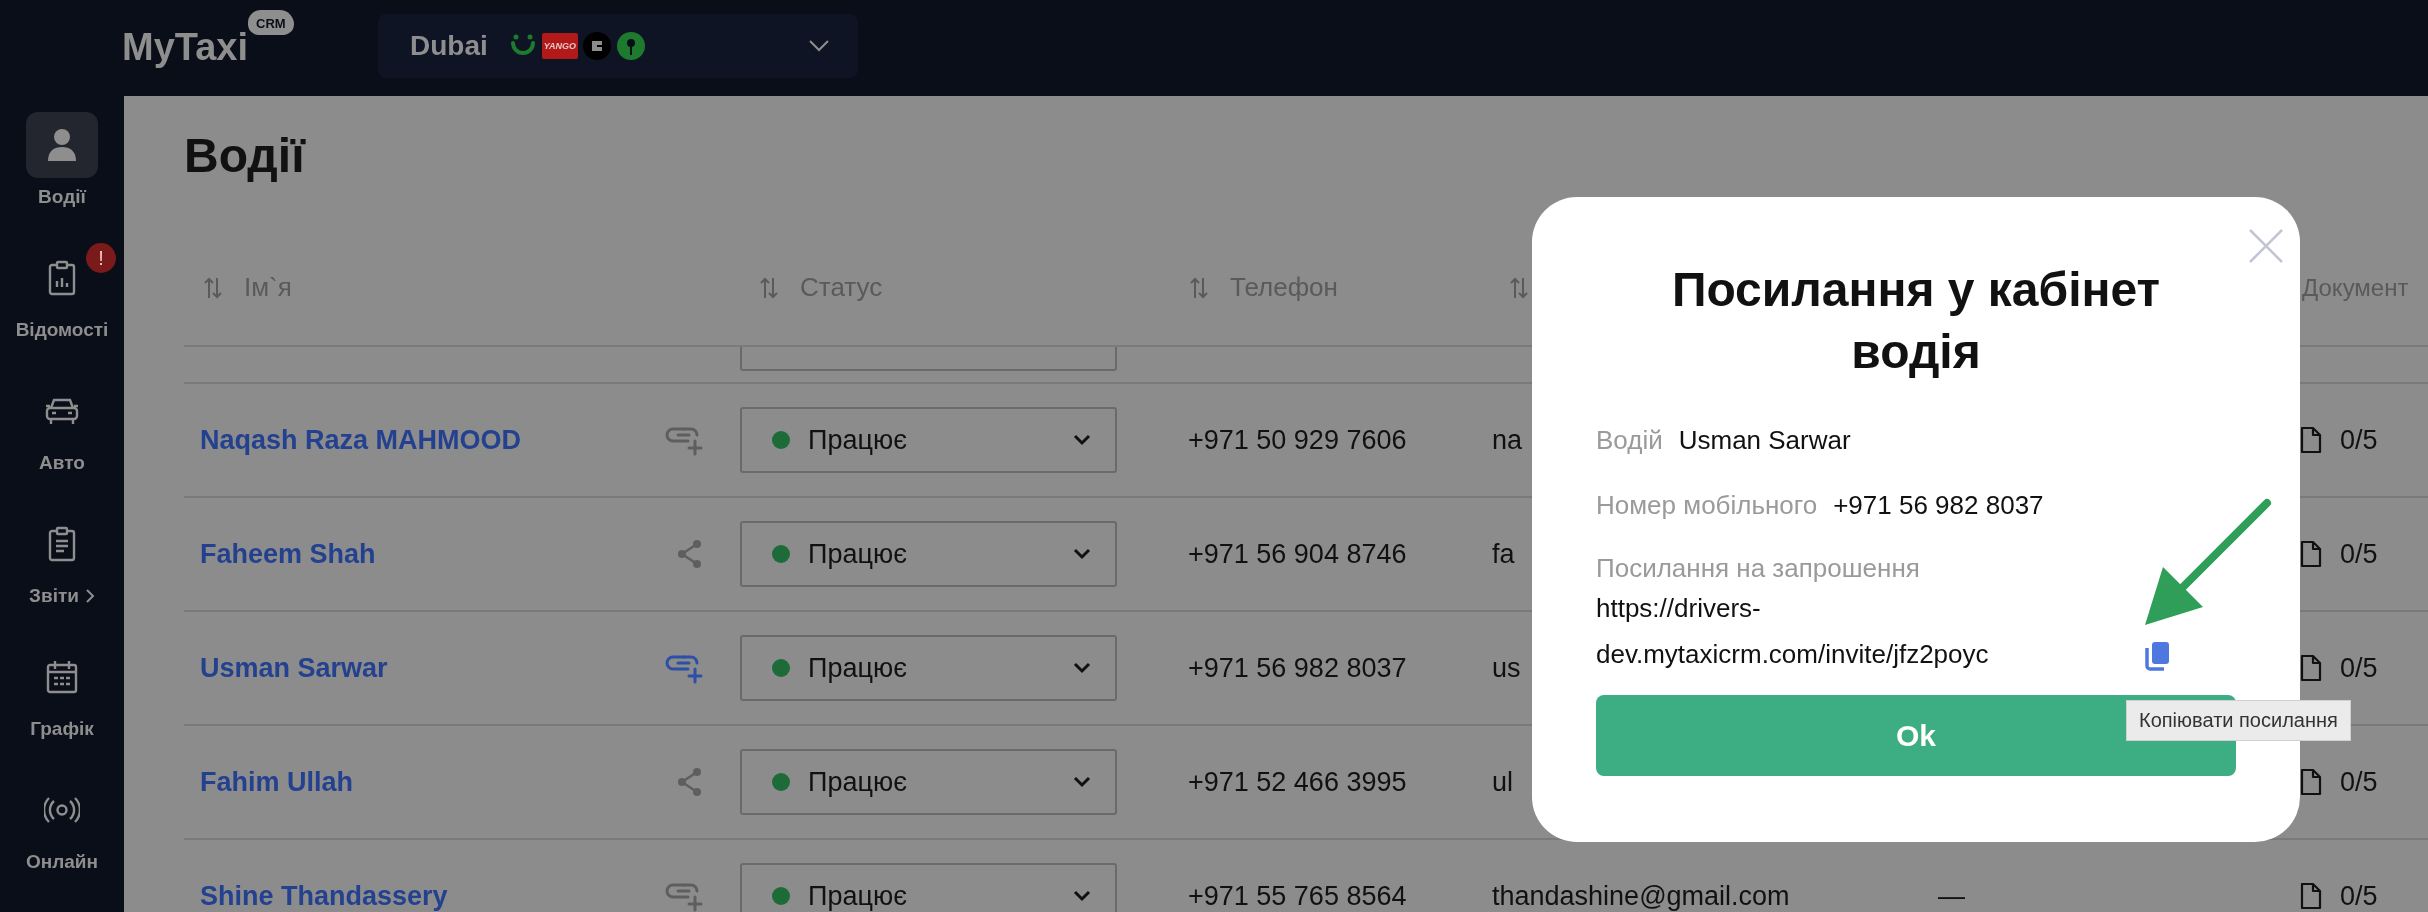  Describe the element at coordinates (1297, 782) in the screenshot. I see `phone-cell: +971 52 466 3995` at that location.